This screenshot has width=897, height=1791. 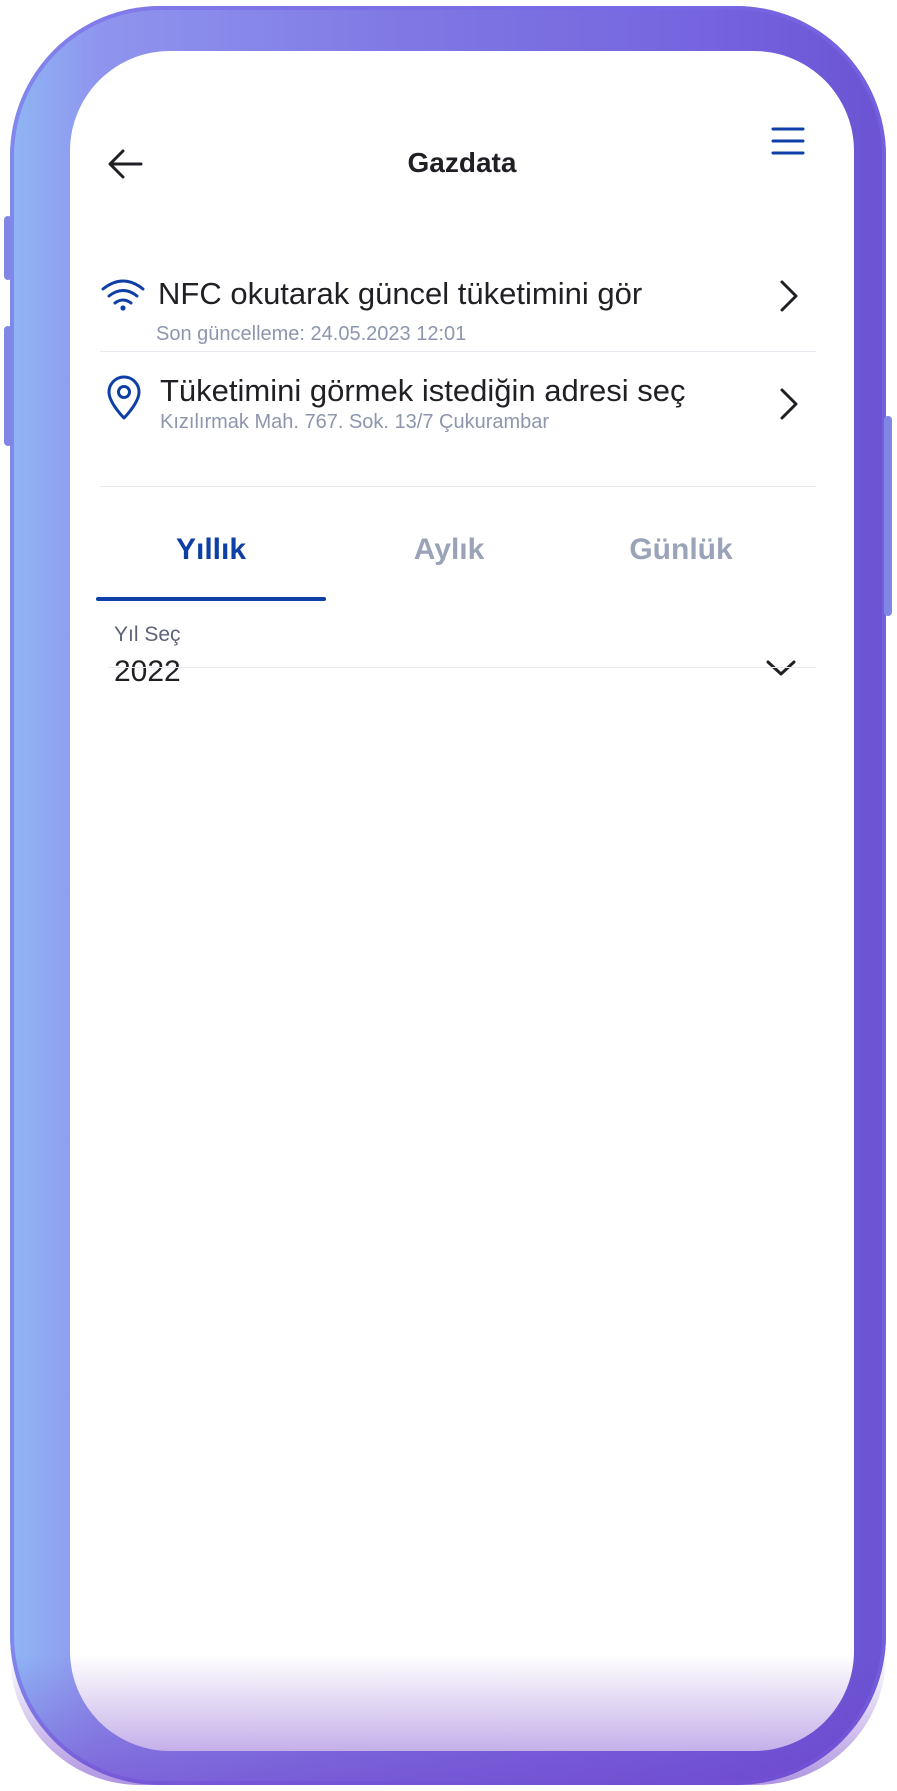 What do you see at coordinates (400, 293) in the screenshot?
I see `nfc-row-title: NFC okutarak güncel tüketimini gör` at bounding box center [400, 293].